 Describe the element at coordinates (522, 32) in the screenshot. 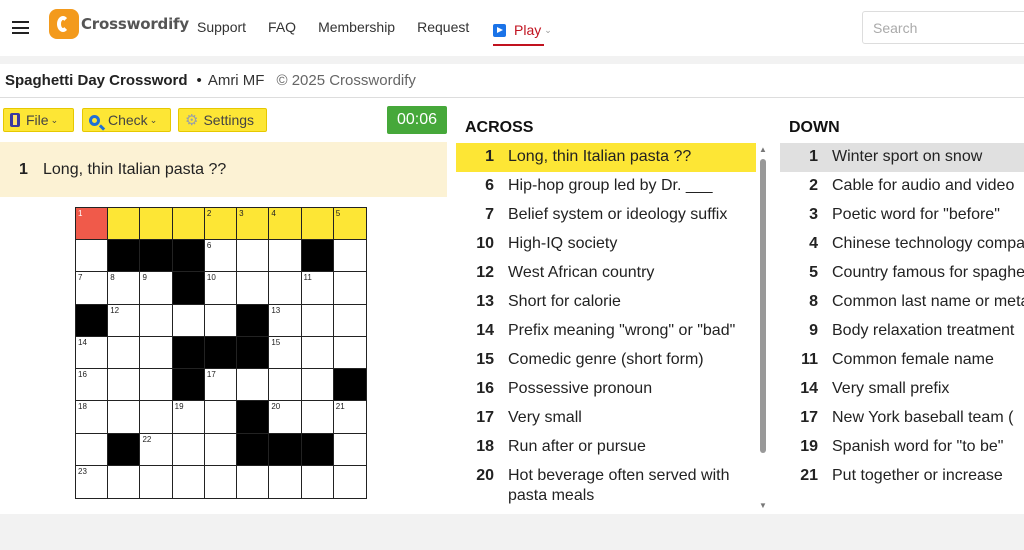

I see `nav-link-play: Play ⌄` at that location.